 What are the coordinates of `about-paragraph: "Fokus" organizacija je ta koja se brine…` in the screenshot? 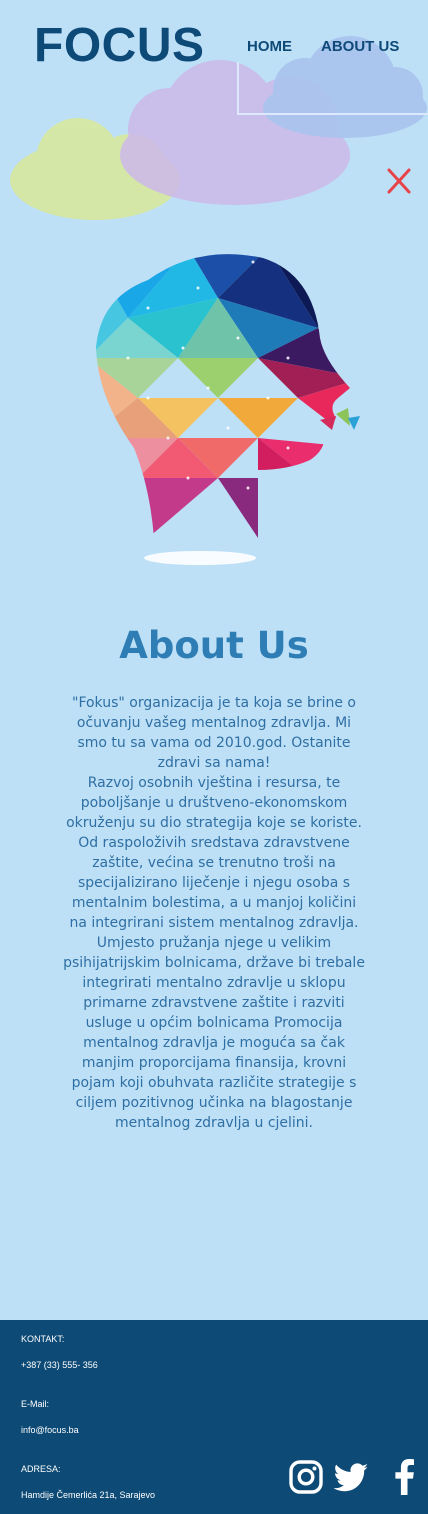 It's located at (214, 733).